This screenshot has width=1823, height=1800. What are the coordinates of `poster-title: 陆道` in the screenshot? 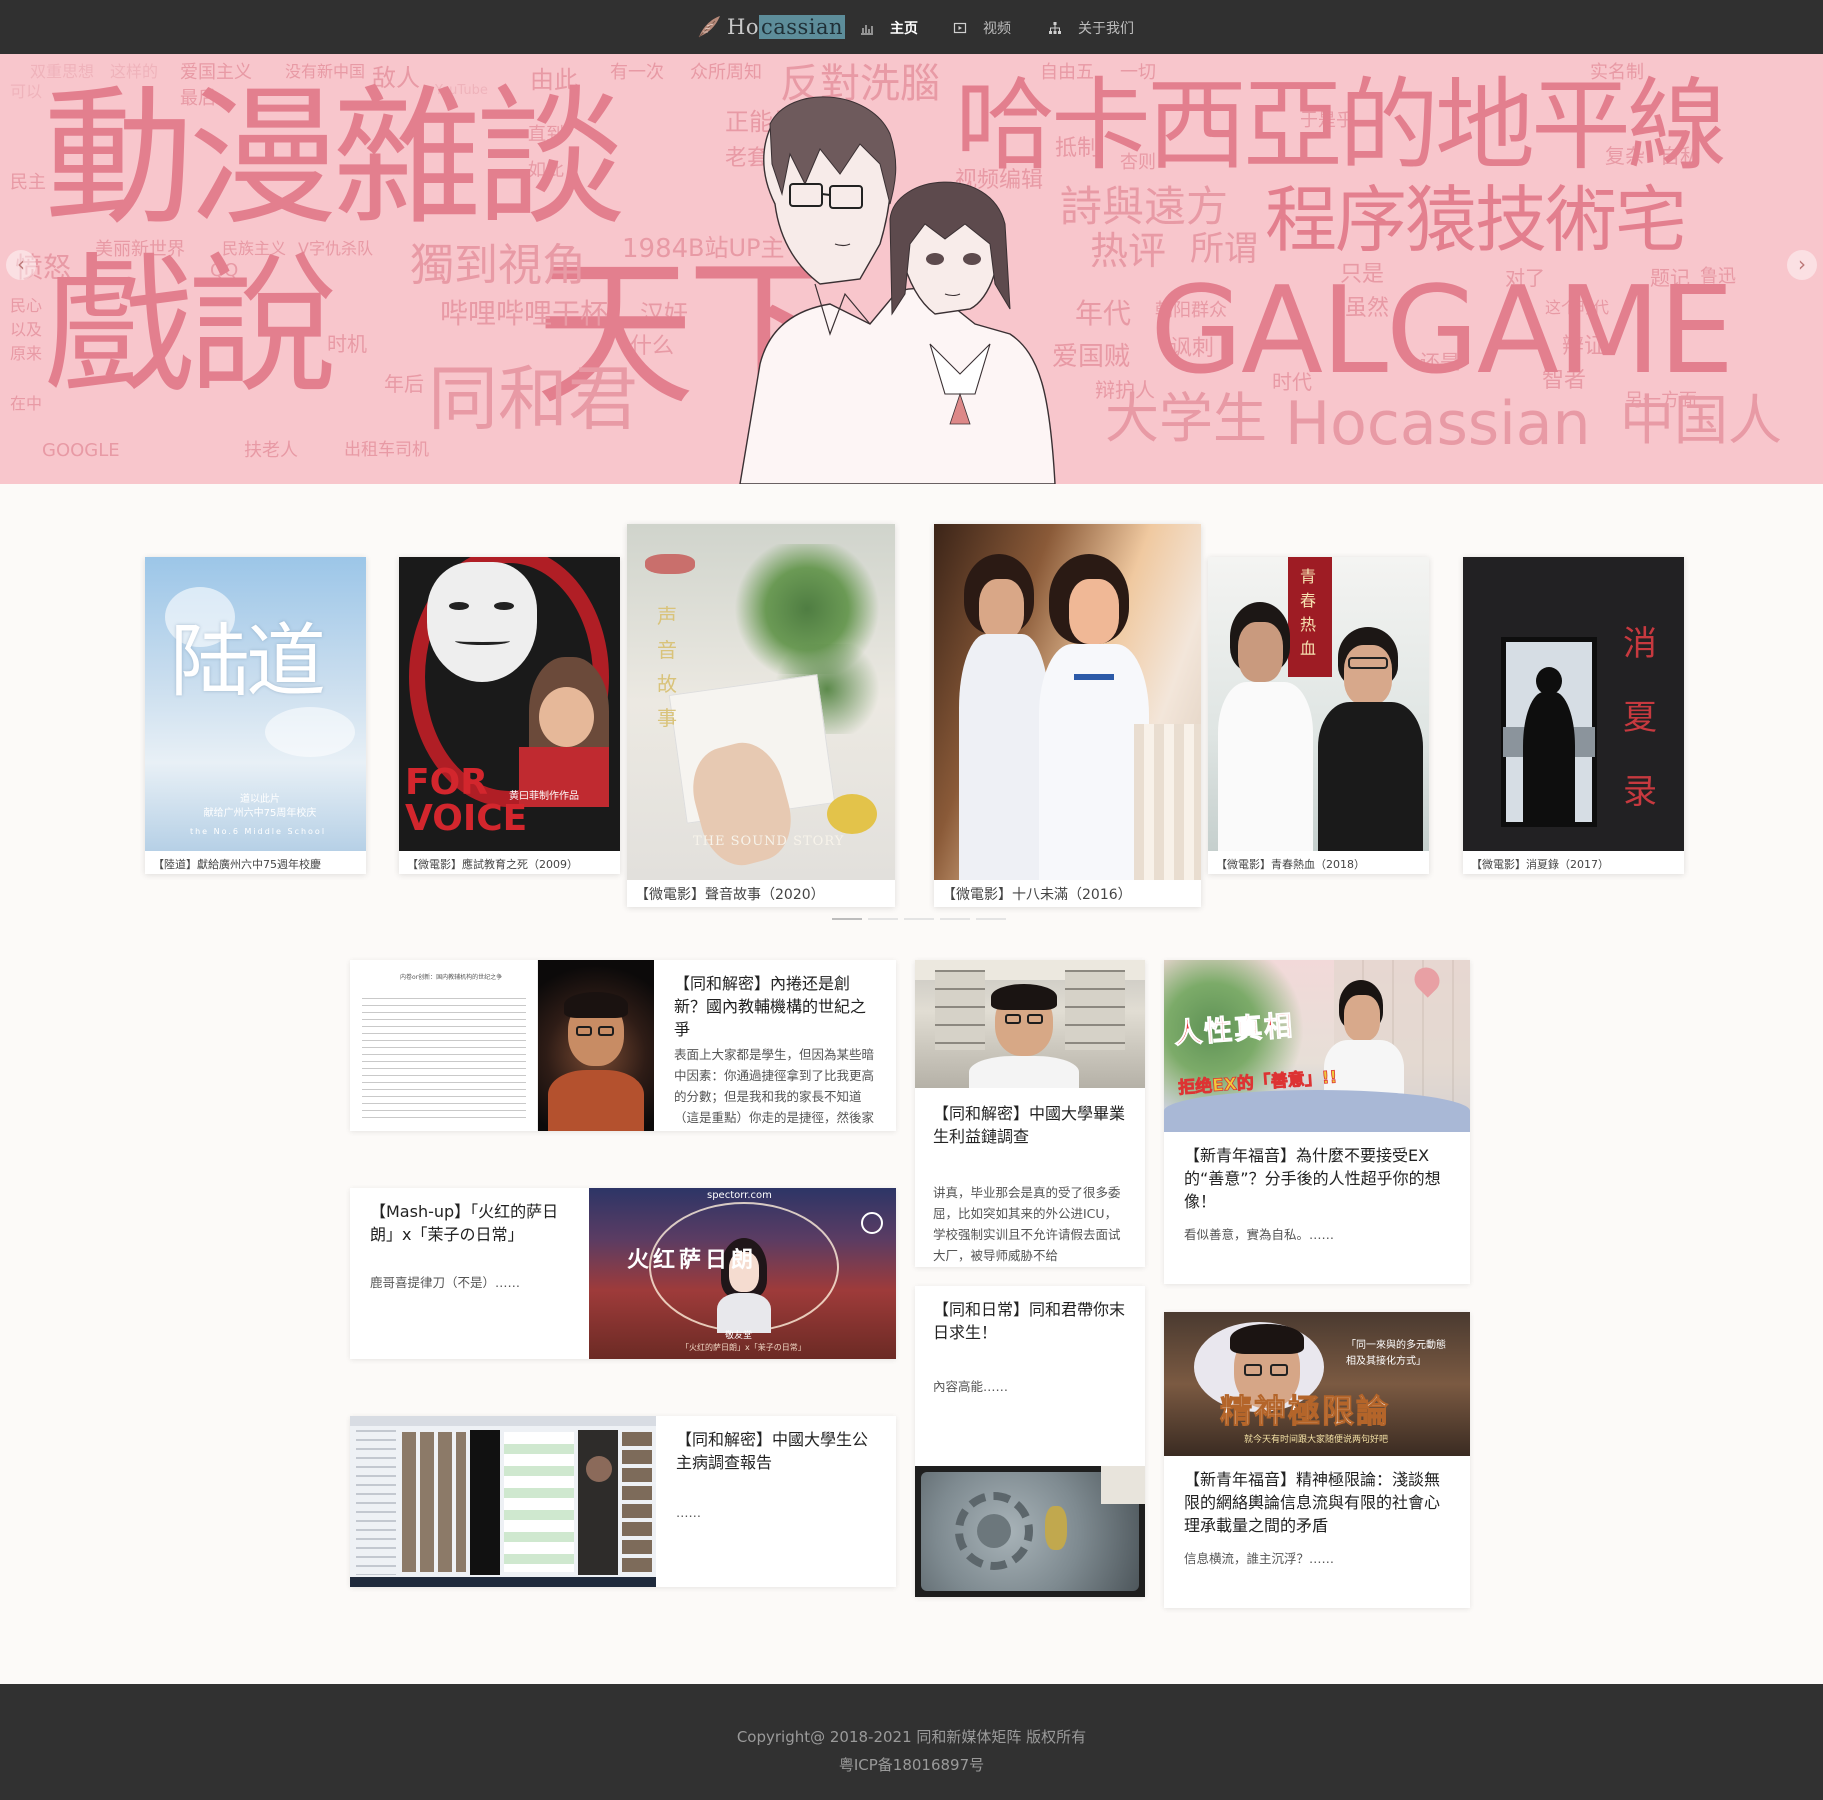 It's located at (248, 661).